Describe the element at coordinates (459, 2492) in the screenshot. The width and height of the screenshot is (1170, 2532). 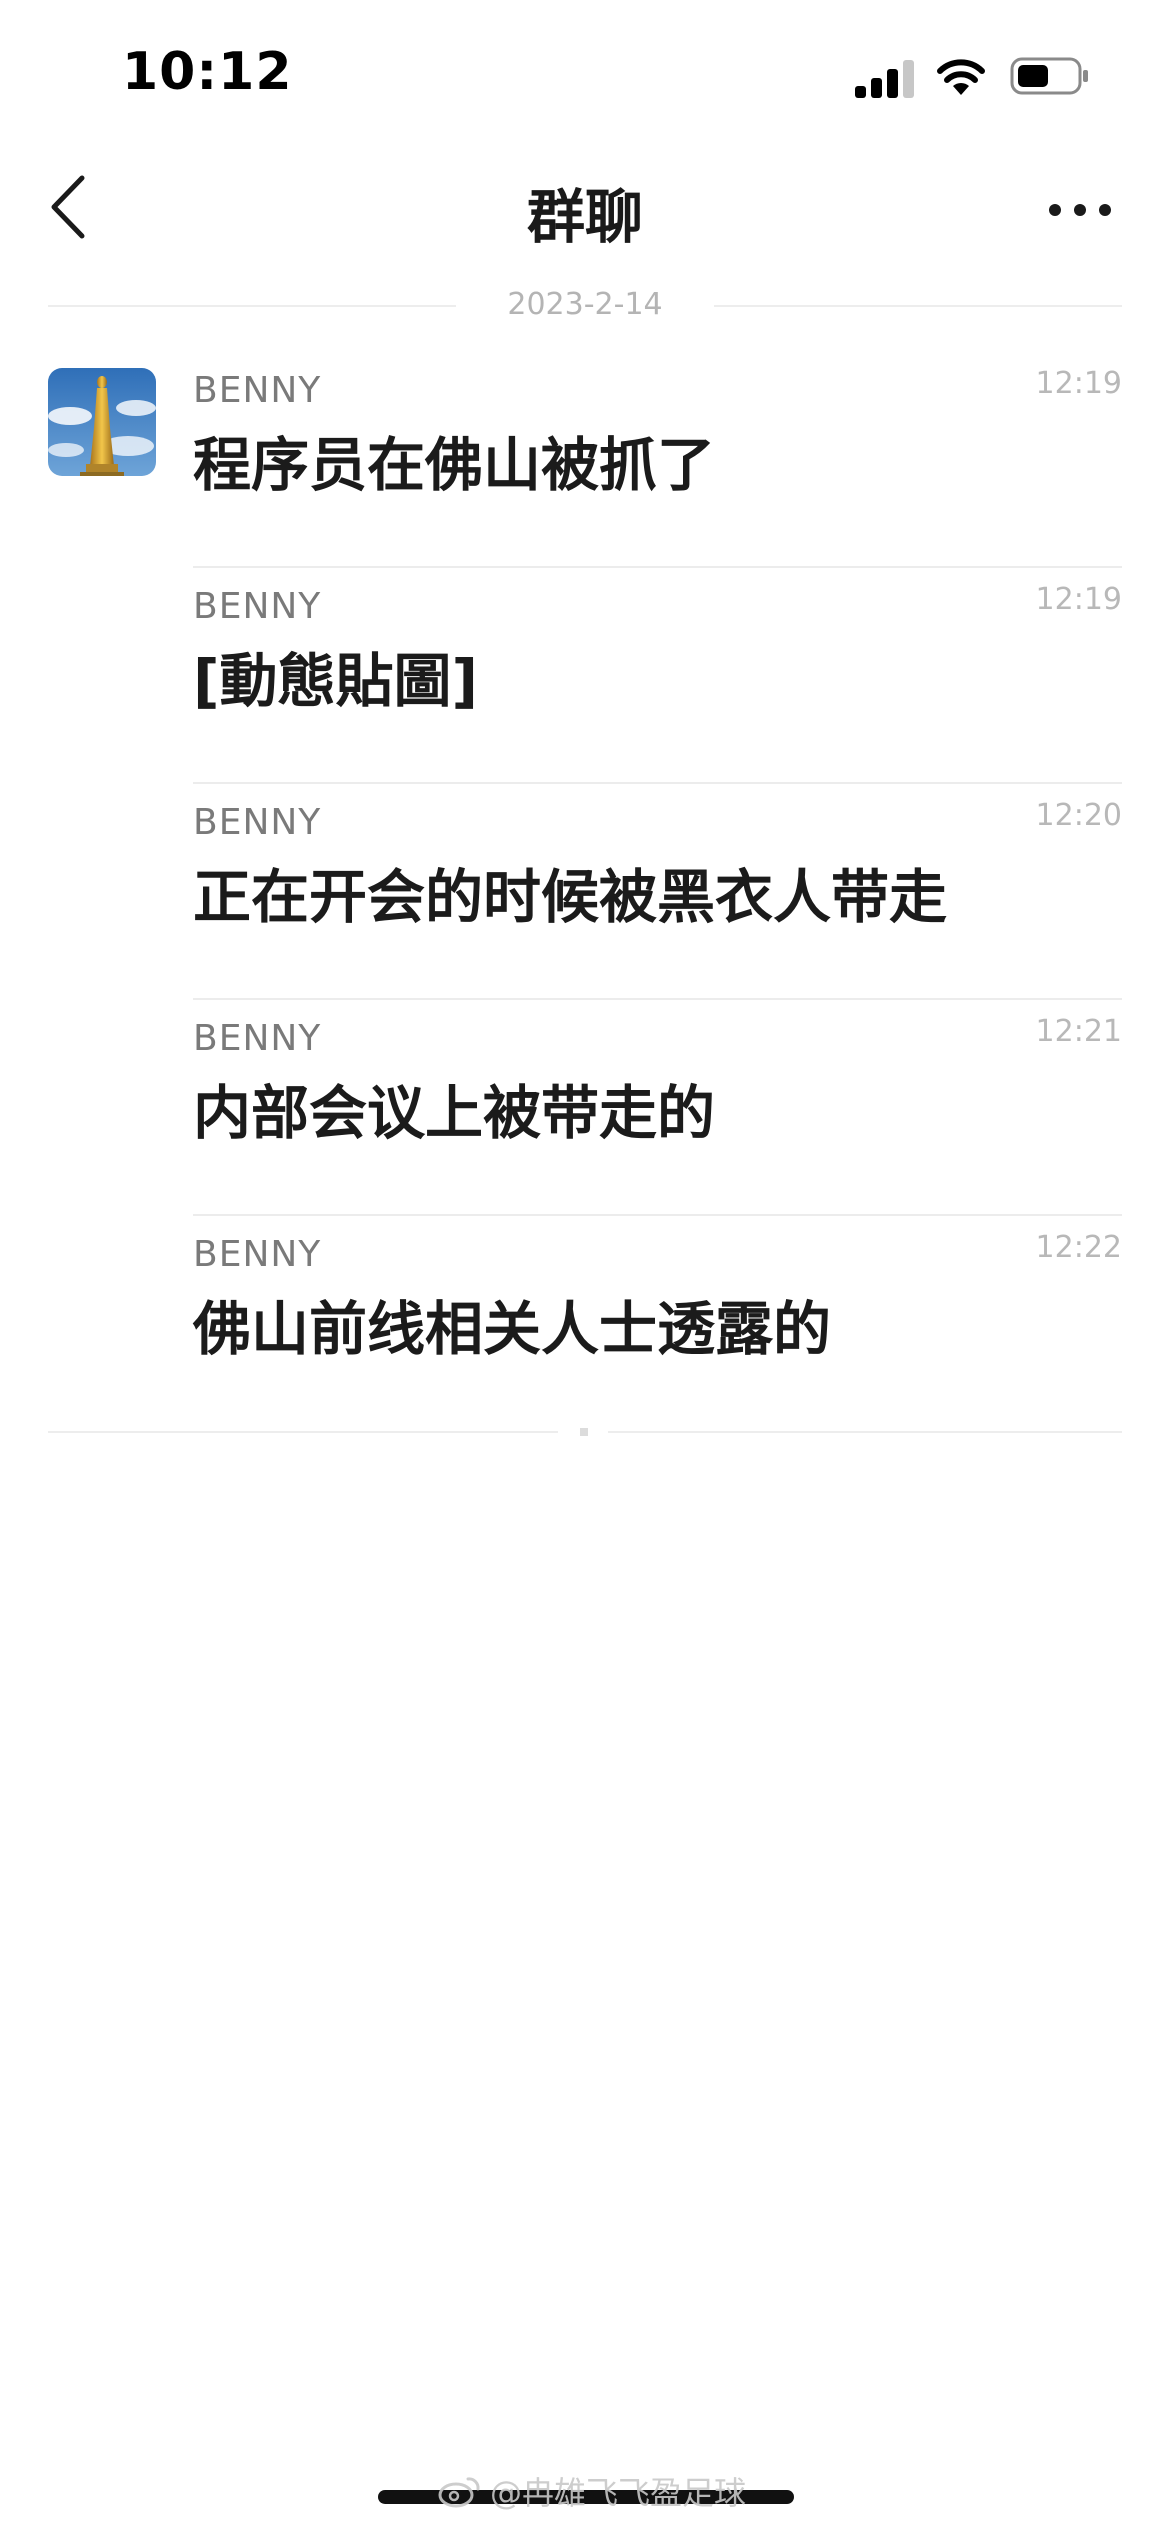
I see `weibo-icon` at that location.